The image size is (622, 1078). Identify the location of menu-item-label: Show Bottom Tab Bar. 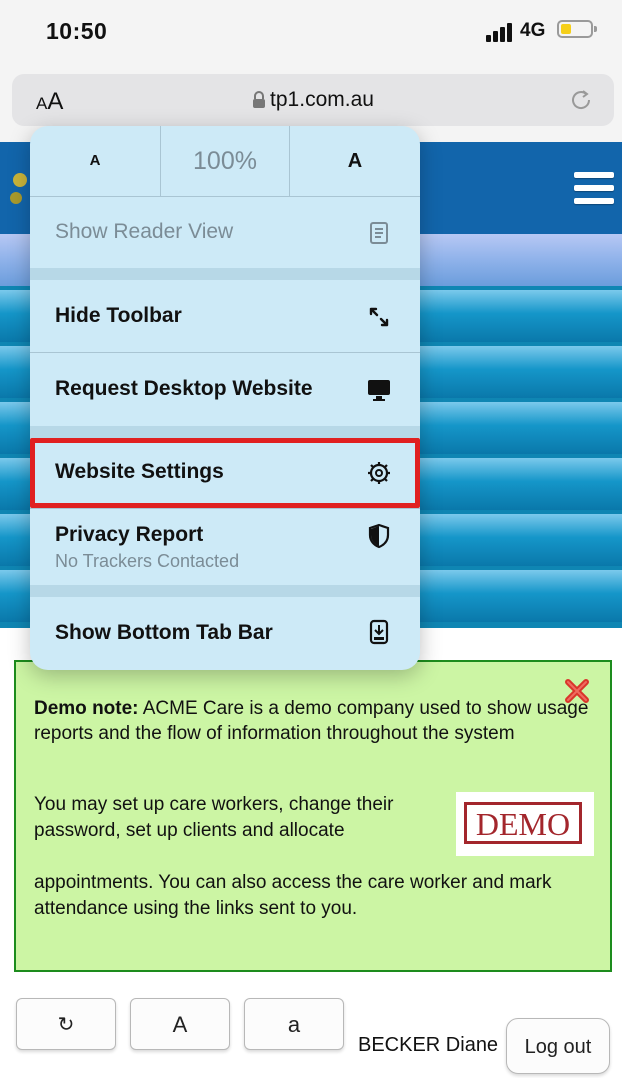
(164, 632).